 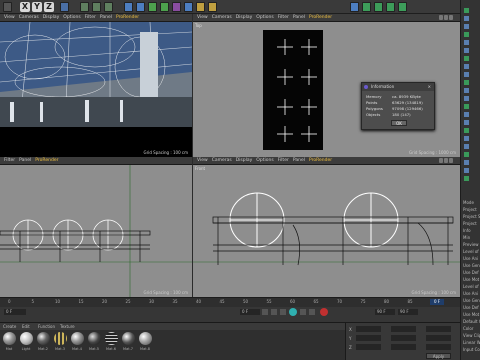 What do you see at coordinates (438, 329) in the screenshot?
I see `rot-h-field` at bounding box center [438, 329].